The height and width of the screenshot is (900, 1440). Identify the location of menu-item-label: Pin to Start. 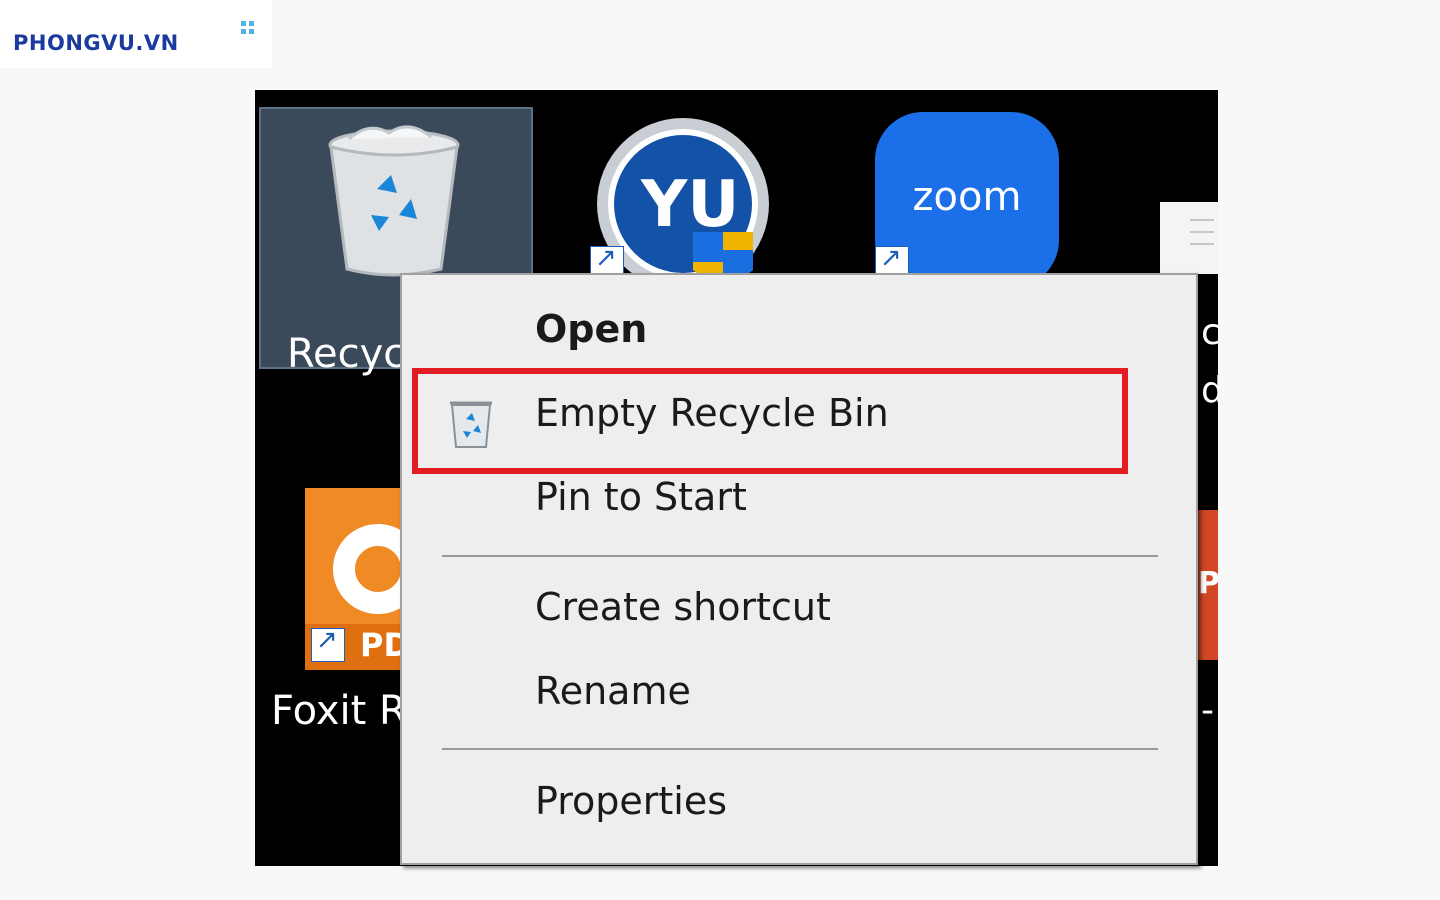
(641, 497).